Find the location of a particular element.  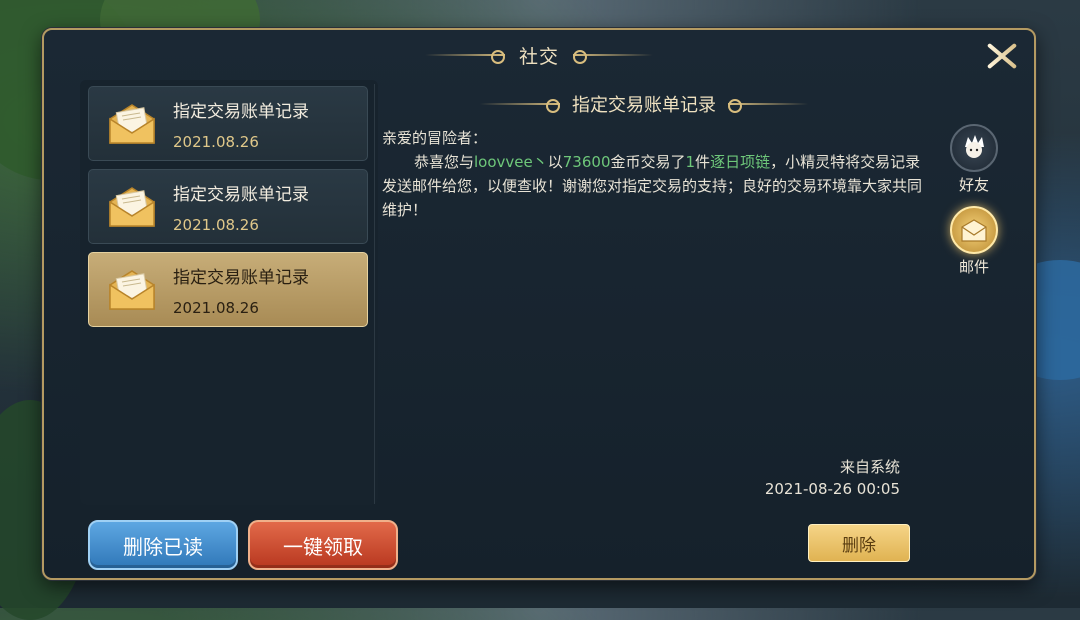

message-text: 以 is located at coordinates (555, 162).